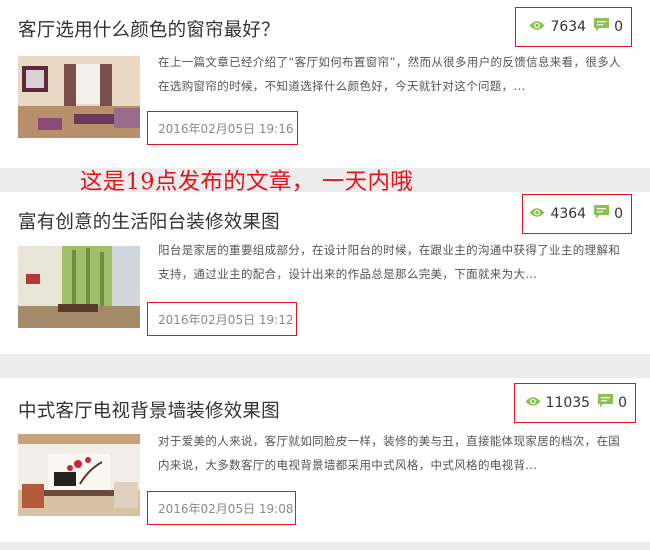  I want to click on article-date: 2016年02月05日 19:08, so click(221, 508).